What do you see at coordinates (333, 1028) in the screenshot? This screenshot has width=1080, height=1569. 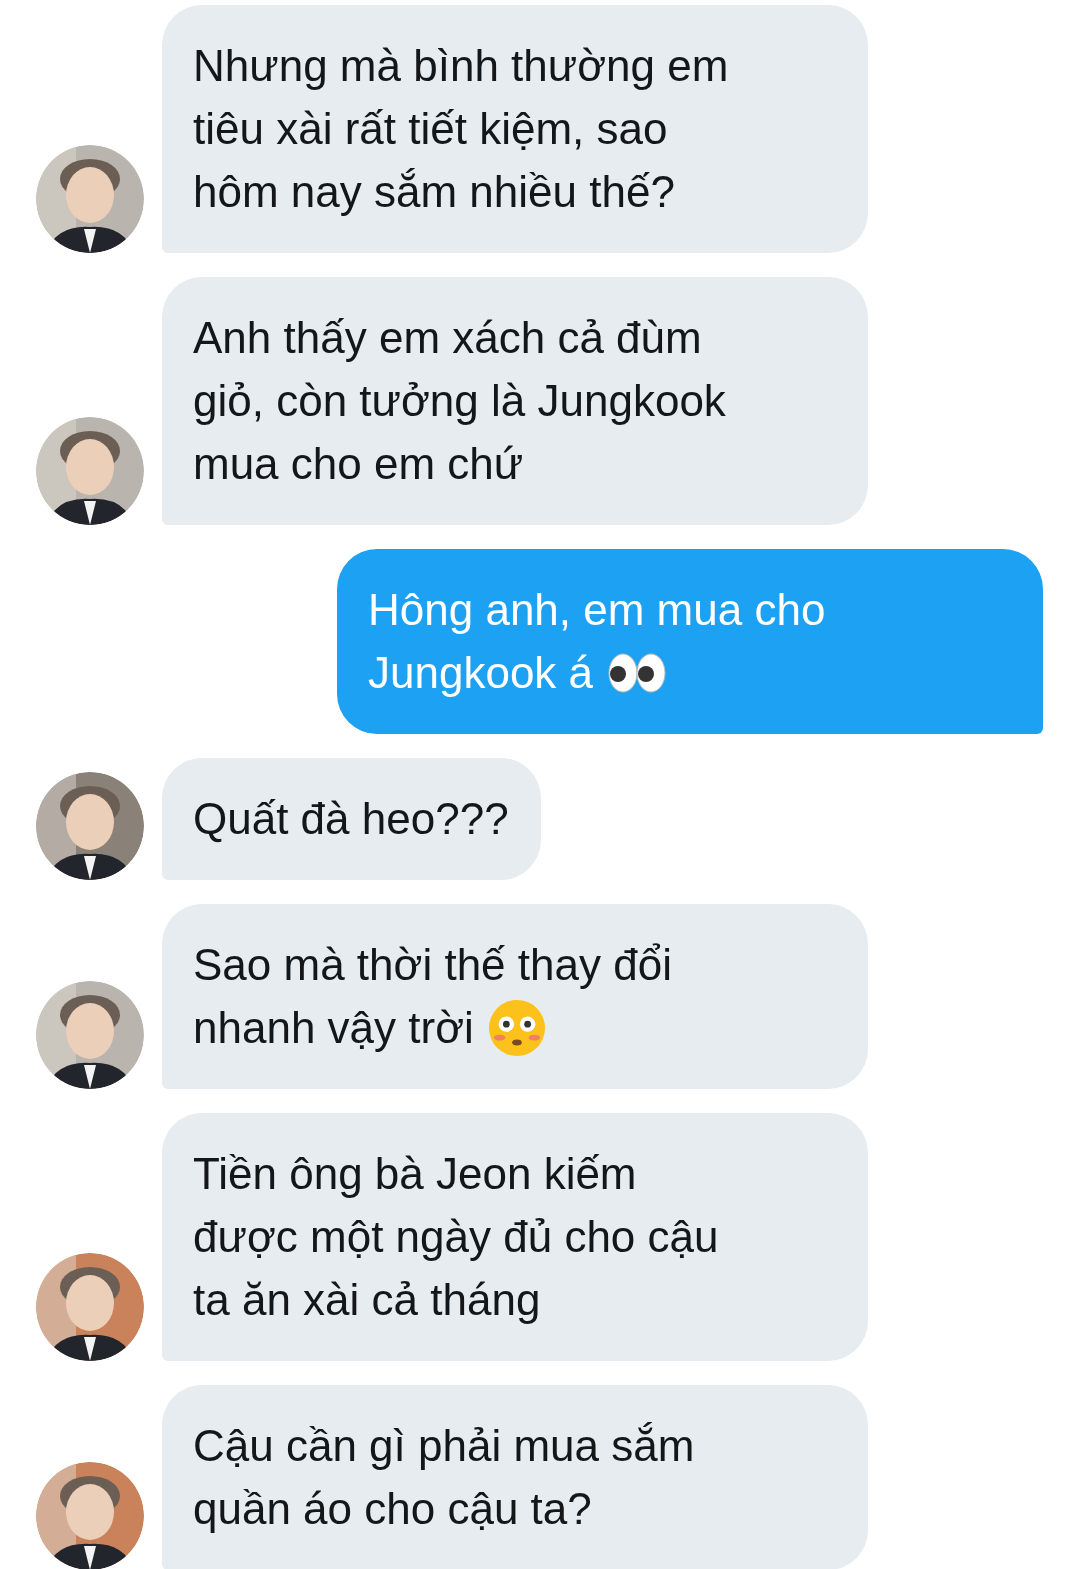 I see `message-text: nhanh vậy trời` at bounding box center [333, 1028].